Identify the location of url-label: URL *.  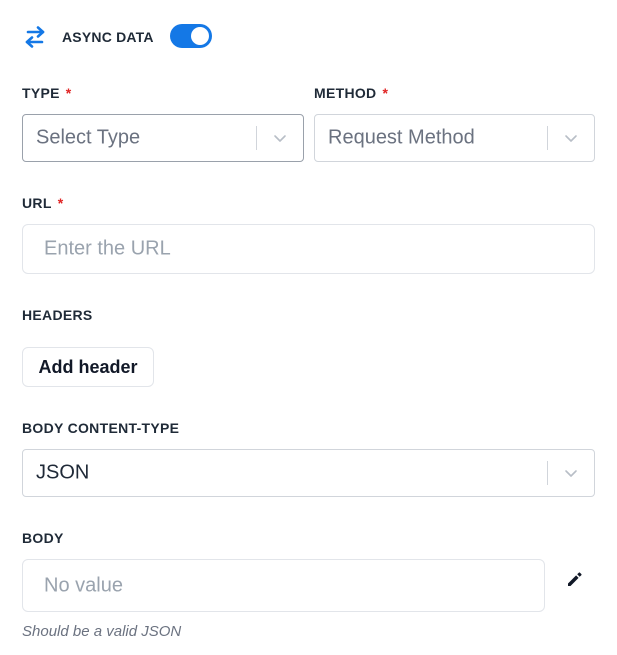
(42, 203).